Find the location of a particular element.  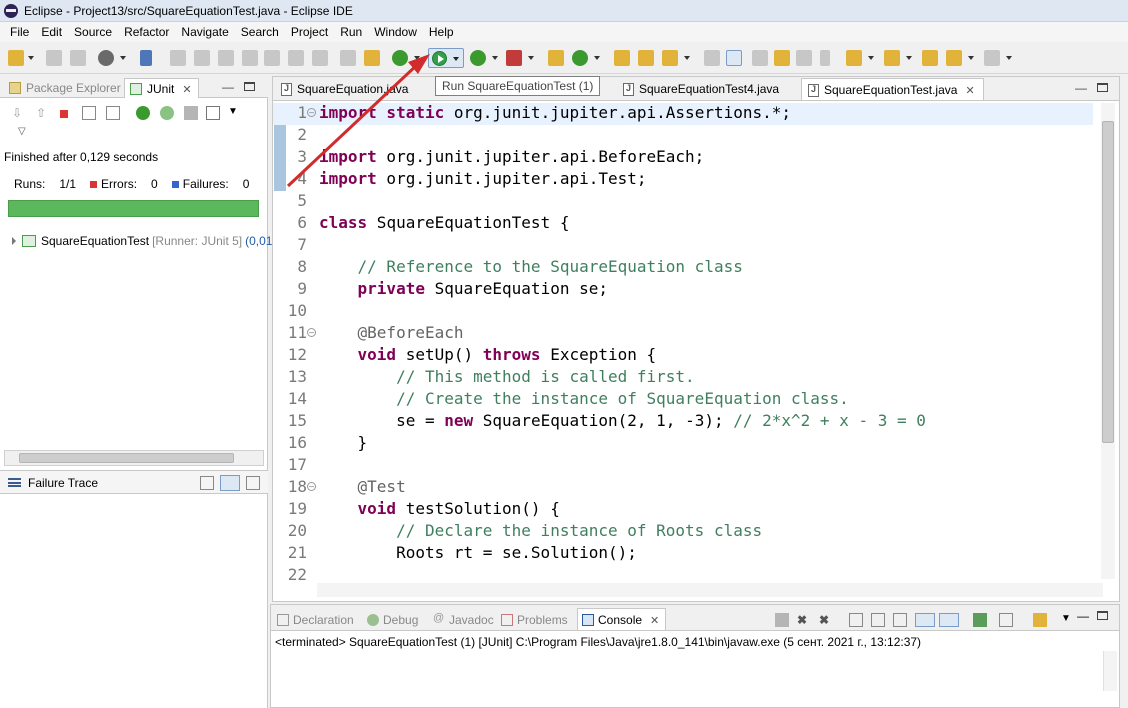

suspend-icon is located at coordinates (202, 58).